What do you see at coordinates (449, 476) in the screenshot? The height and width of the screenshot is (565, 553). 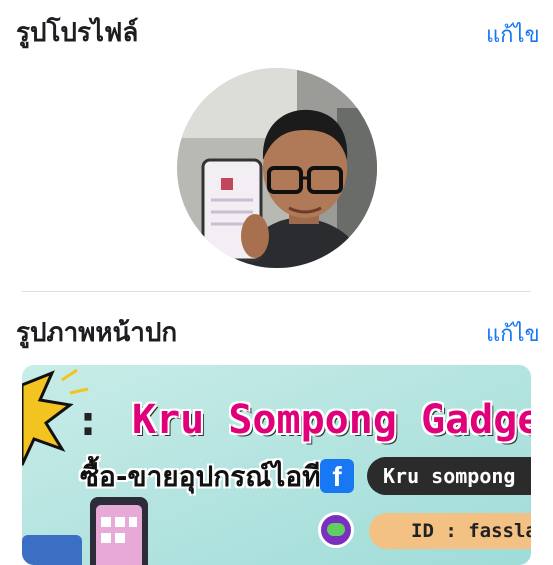 I see `facebook-name-pill: Kru sompong` at bounding box center [449, 476].